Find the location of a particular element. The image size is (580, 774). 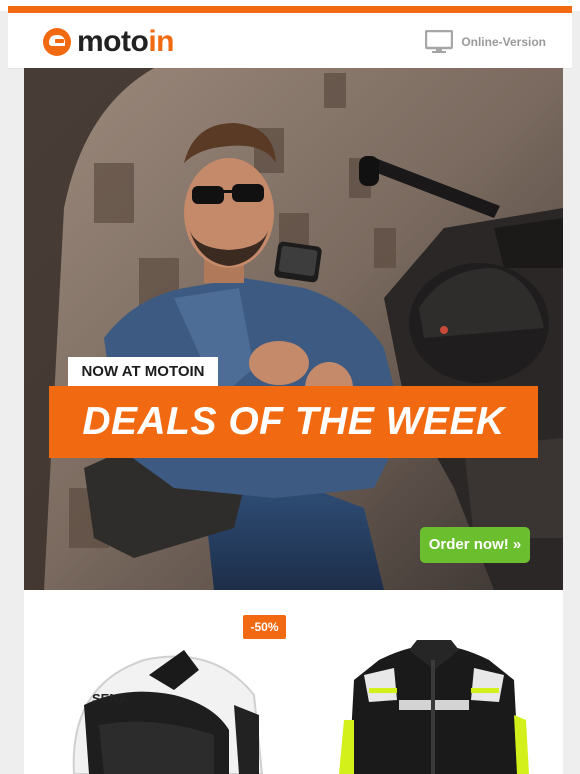

logo-mark-icon is located at coordinates (57, 42).